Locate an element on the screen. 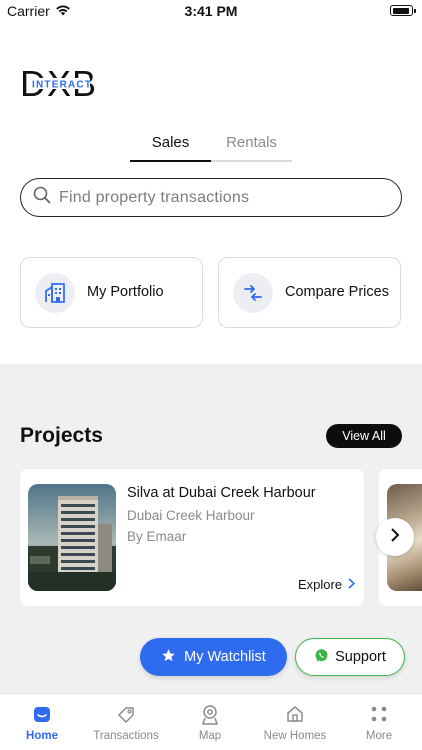 The width and height of the screenshot is (422, 750). grid-dots-icon is located at coordinates (379, 715).